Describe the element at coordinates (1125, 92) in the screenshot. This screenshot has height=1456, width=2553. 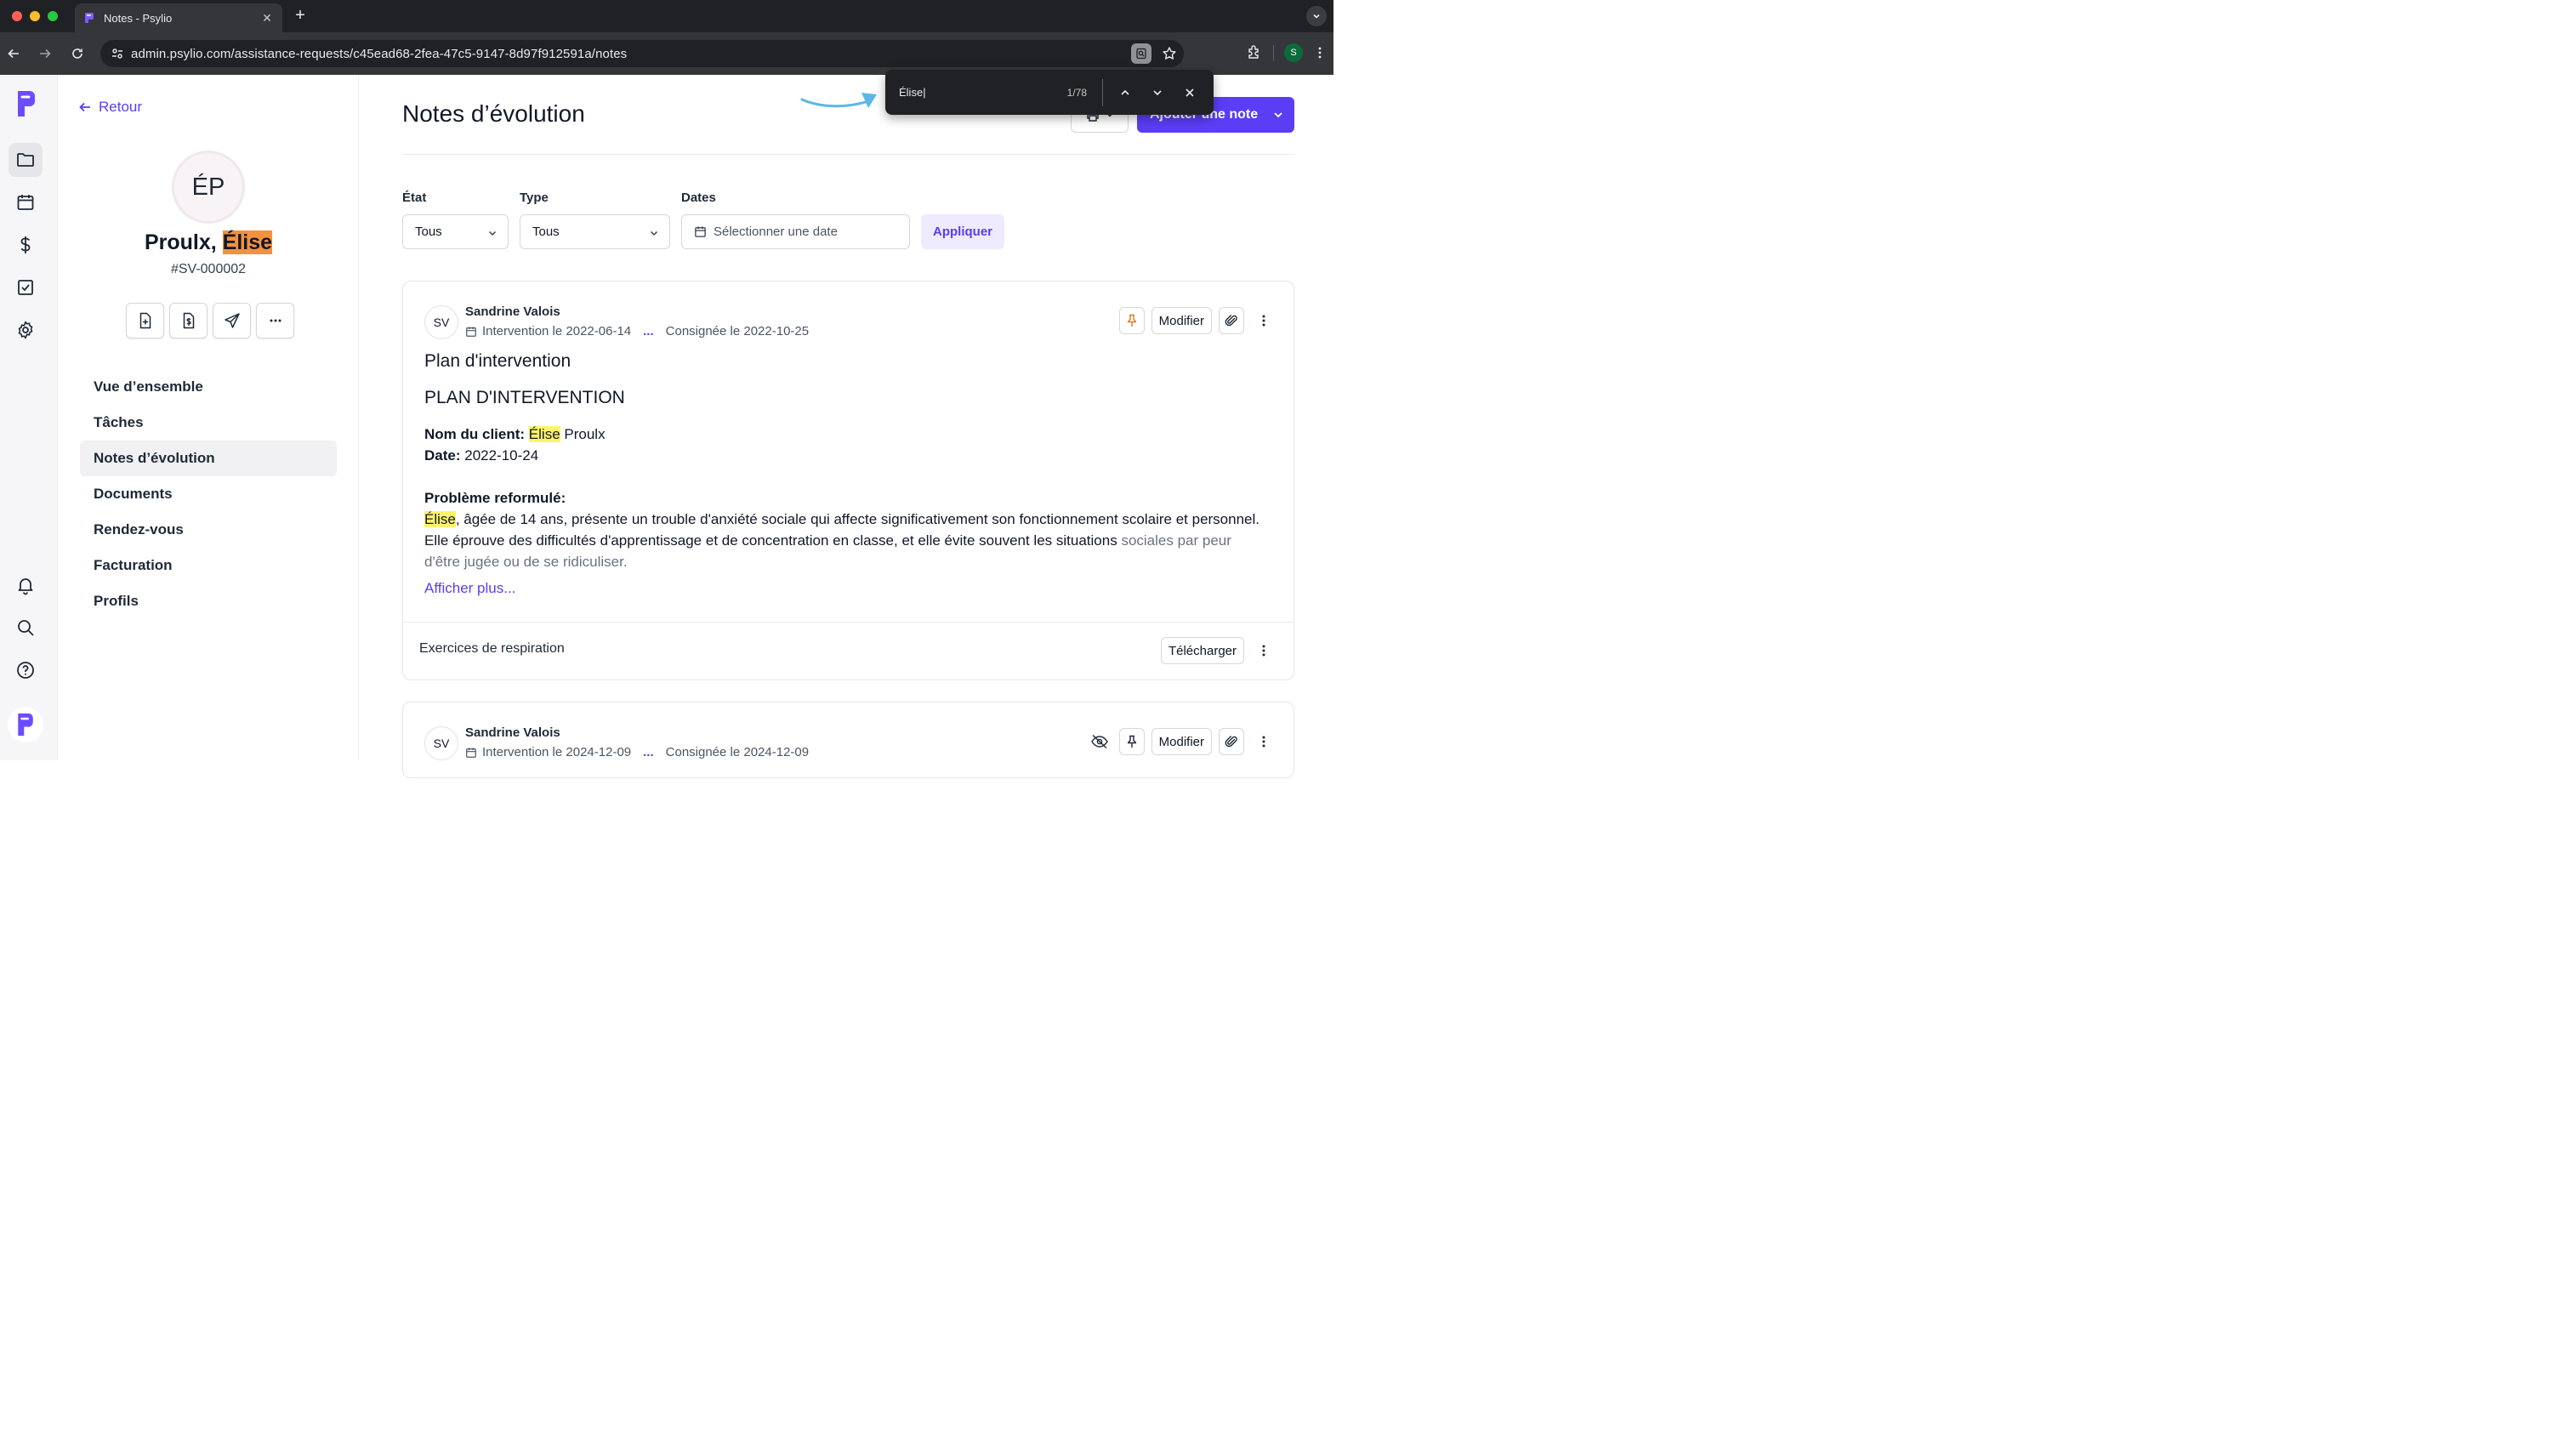
I see `find-previous-button` at that location.